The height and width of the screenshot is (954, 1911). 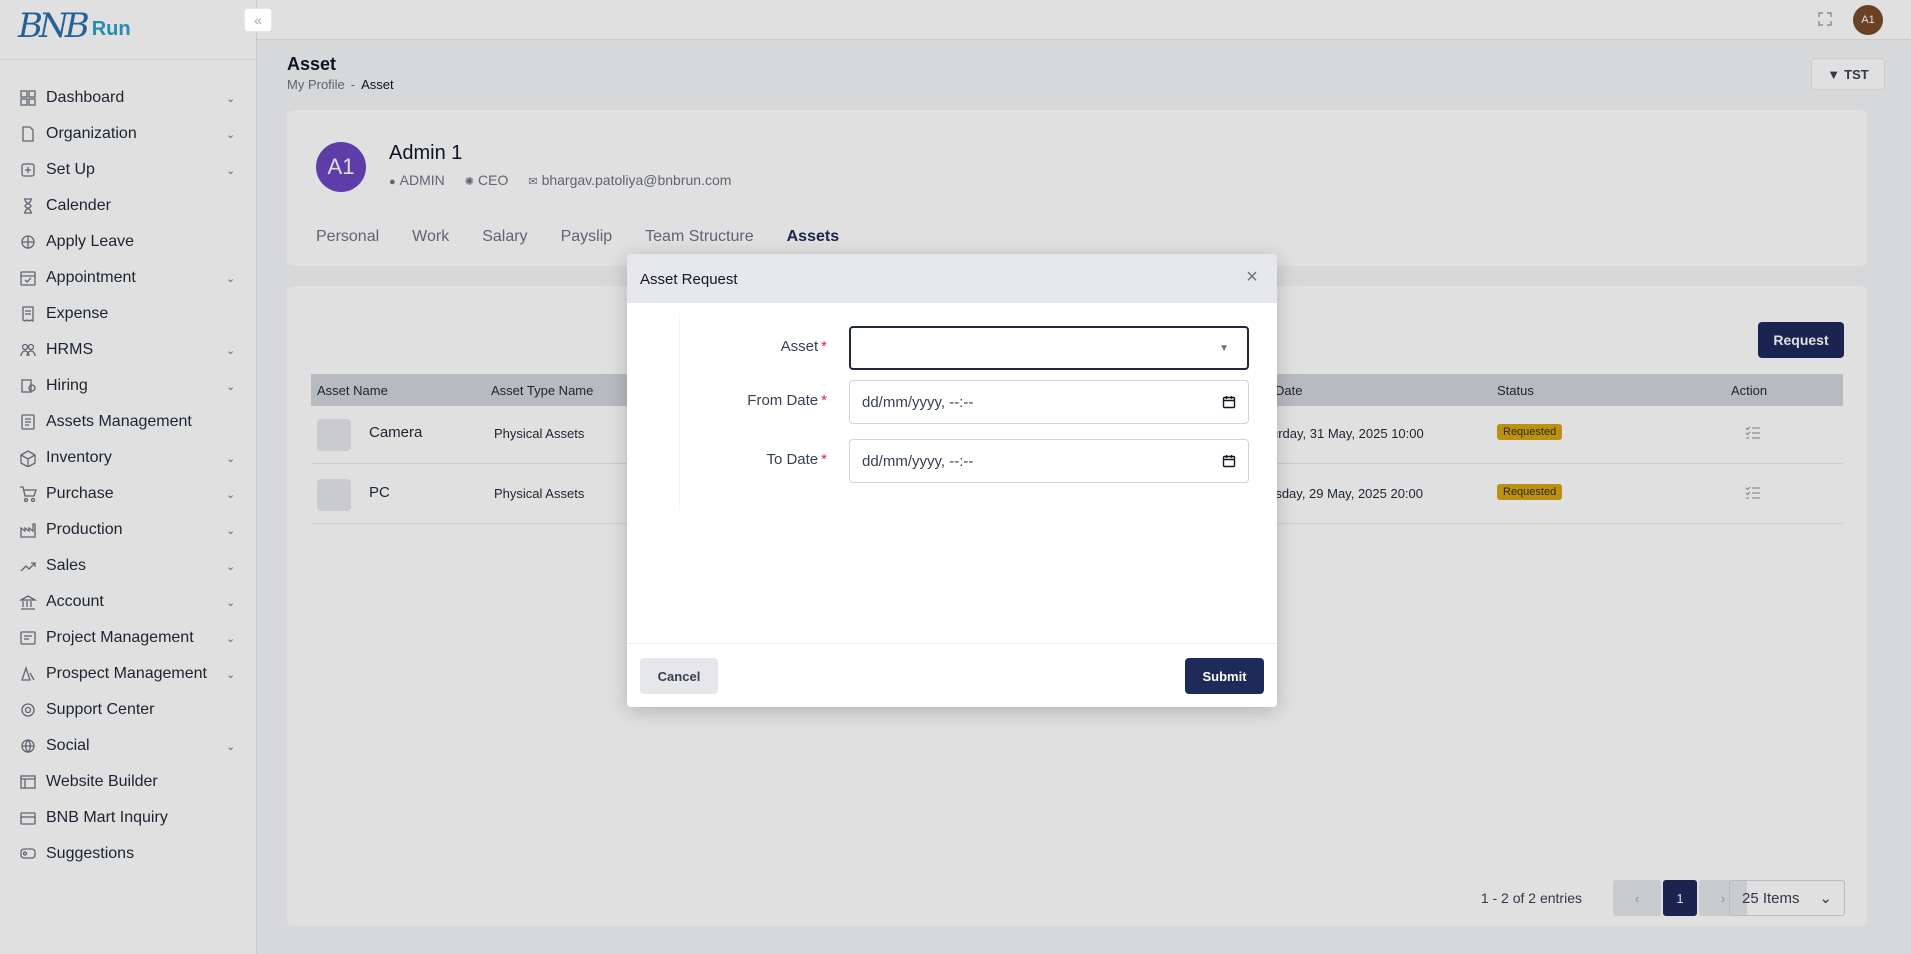 I want to click on asset-label-text: Asset, so click(x=799, y=346).